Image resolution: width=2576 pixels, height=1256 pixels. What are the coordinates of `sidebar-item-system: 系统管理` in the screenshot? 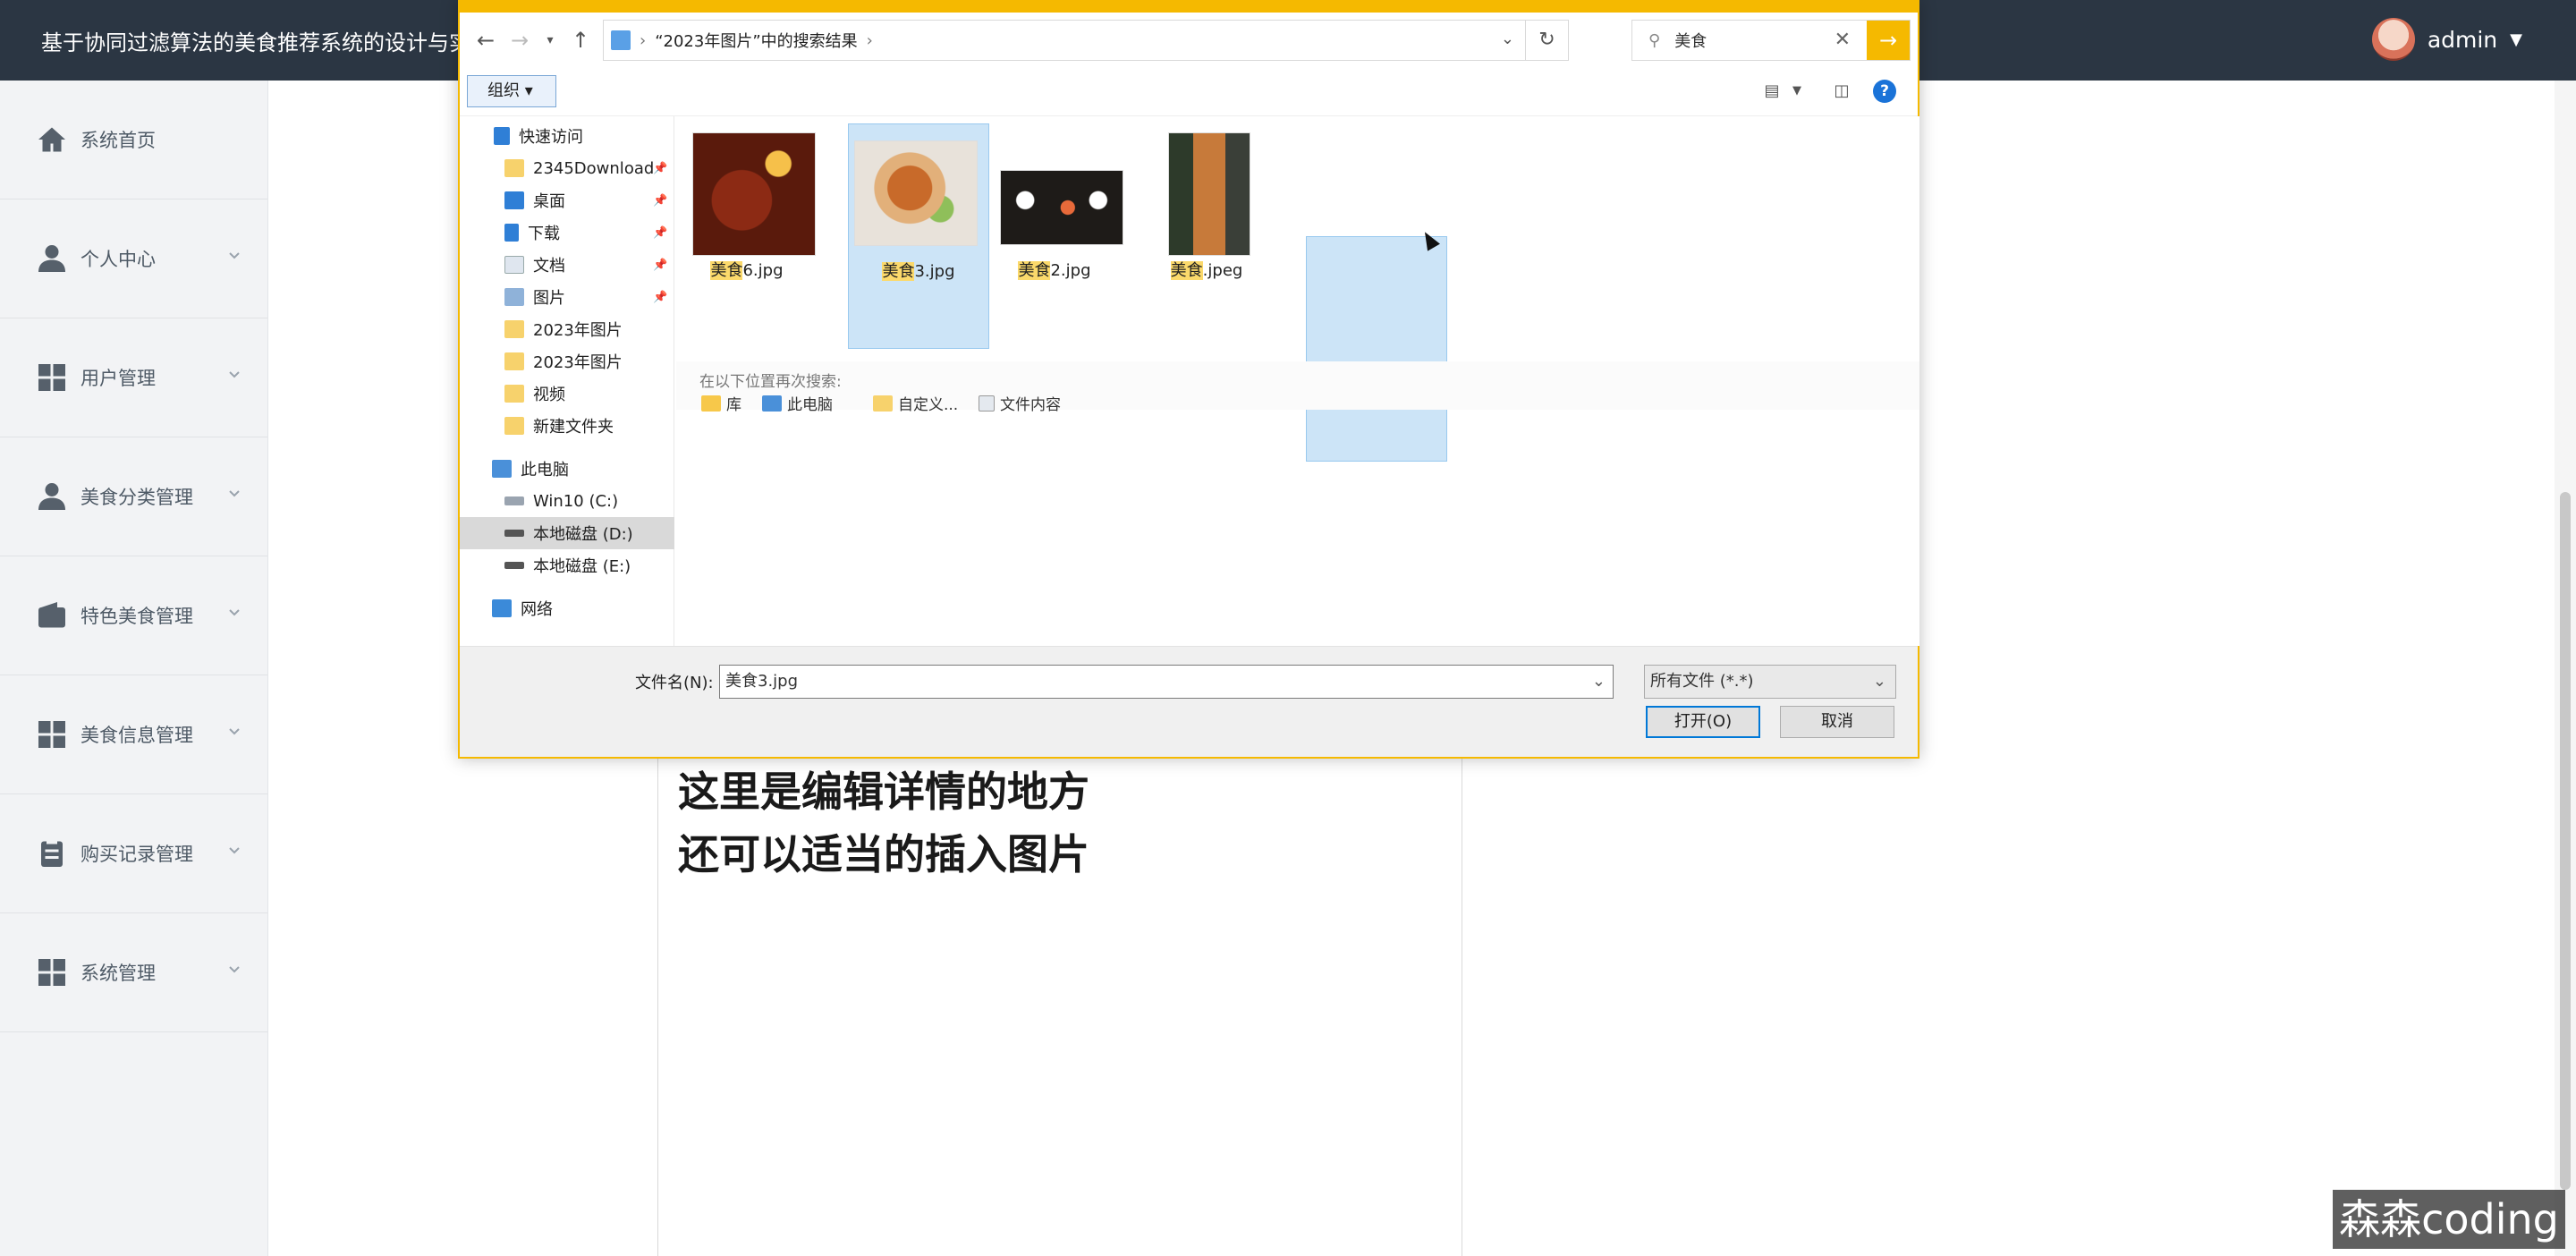 It's located at (133, 972).